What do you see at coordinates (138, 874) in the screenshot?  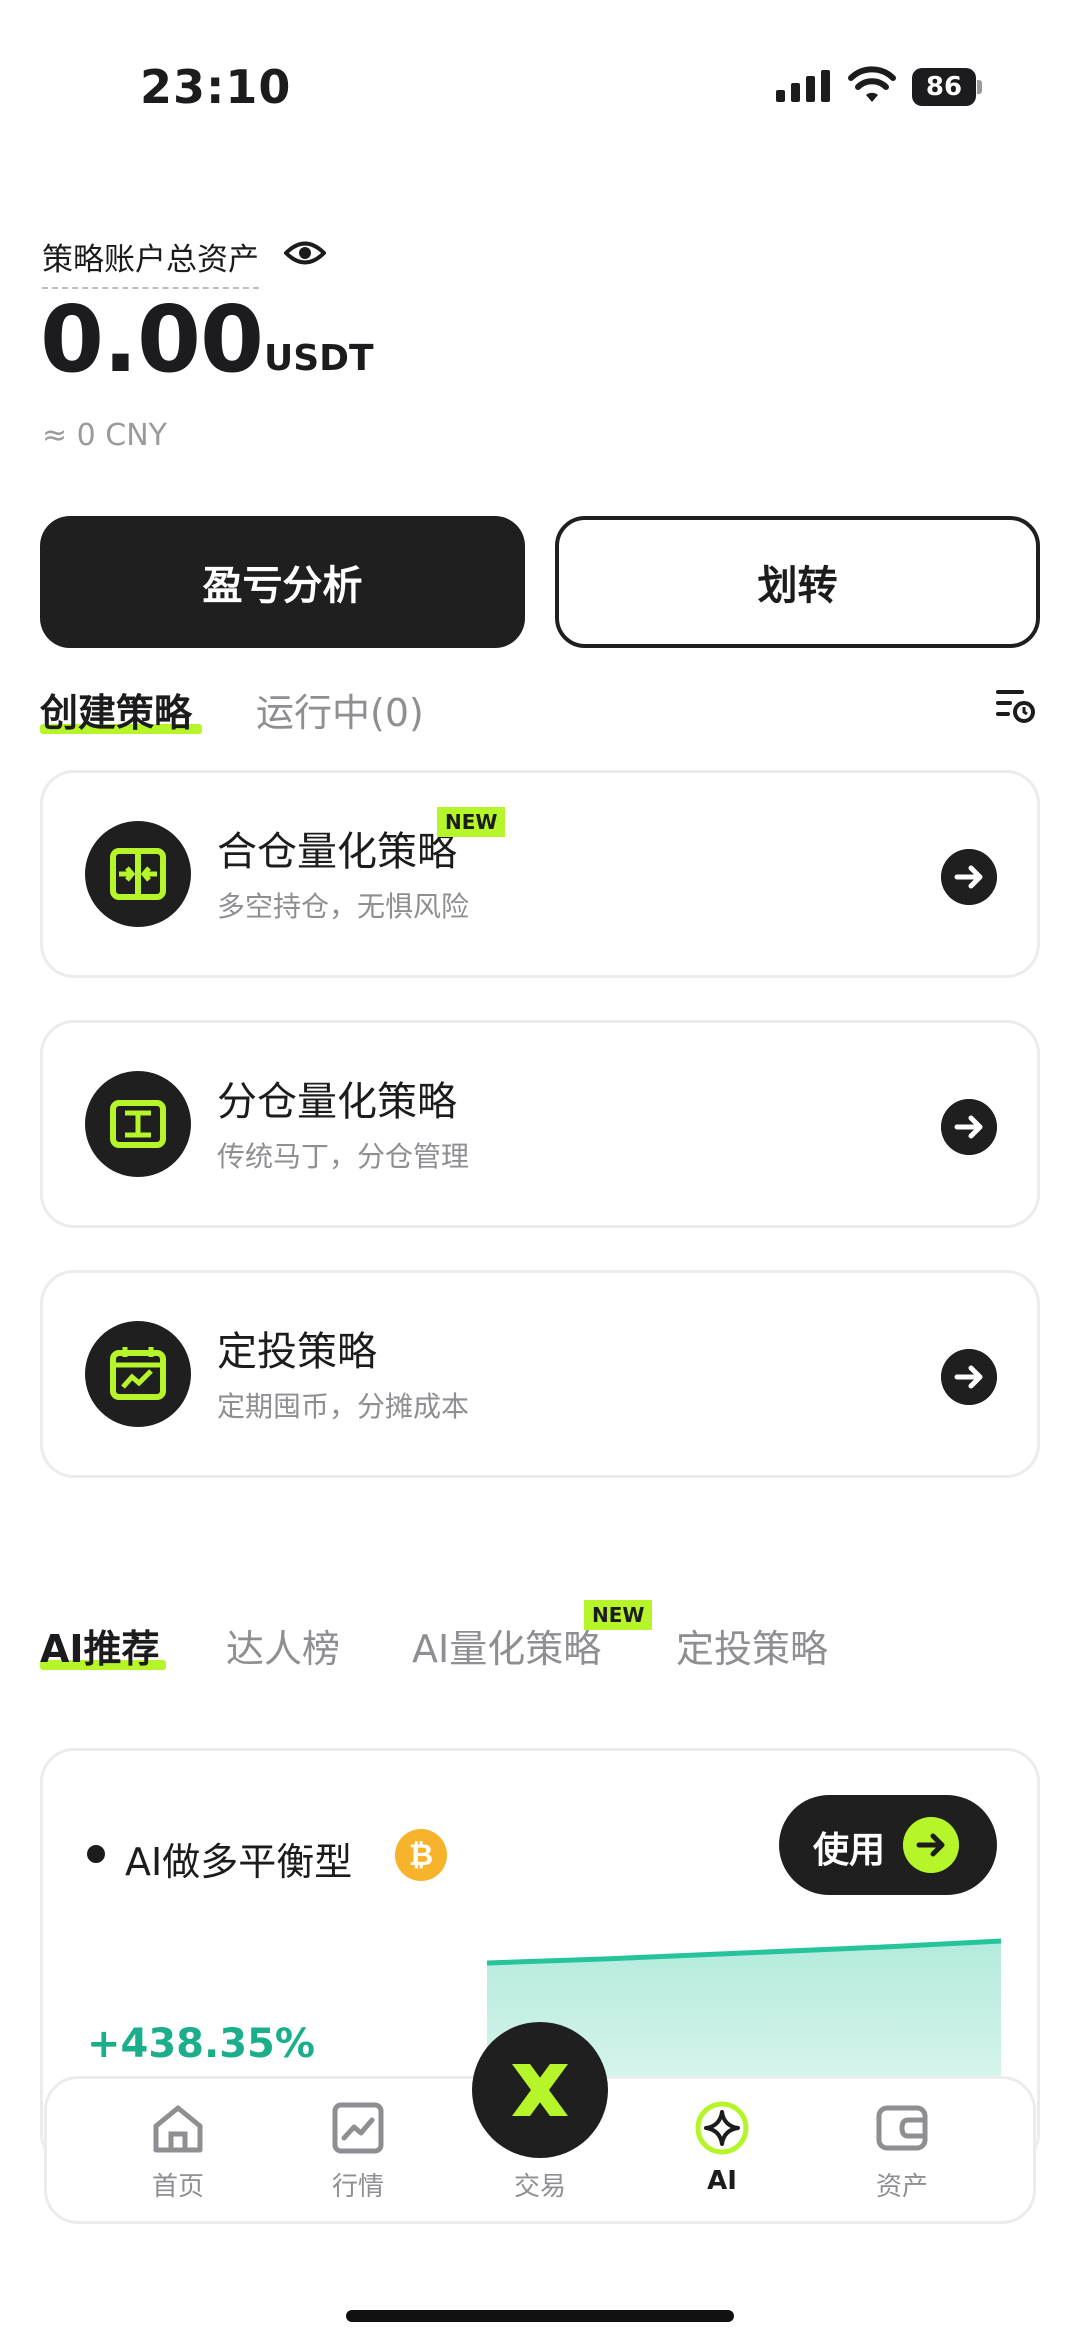 I see `combined-strategy-icon` at bounding box center [138, 874].